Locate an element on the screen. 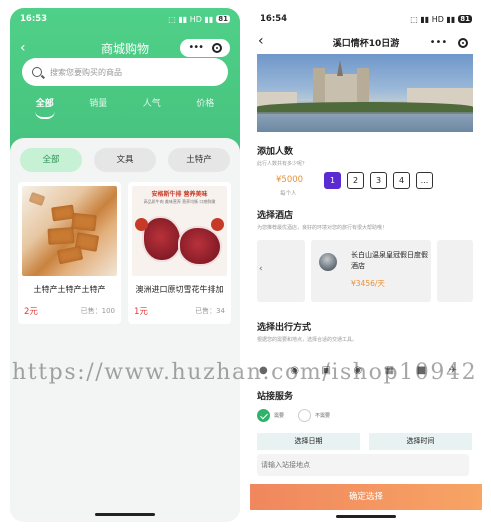  product-name: 土特产土特产土特产 is located at coordinates (69, 289).